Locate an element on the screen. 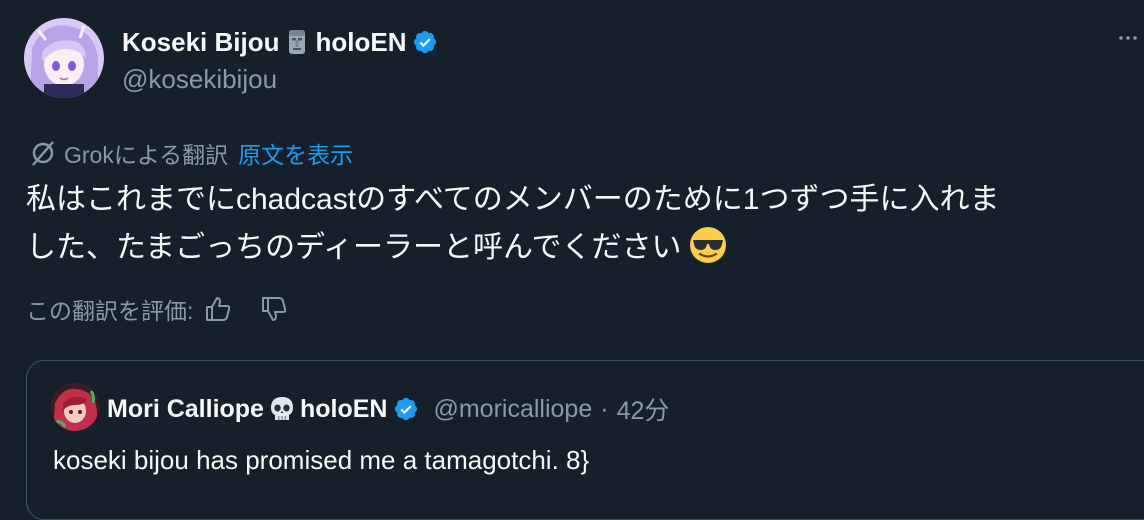  quoted-author-row: Mori Calliope holoEN @moricalliope · 42分 is located at coordinates (388, 409).